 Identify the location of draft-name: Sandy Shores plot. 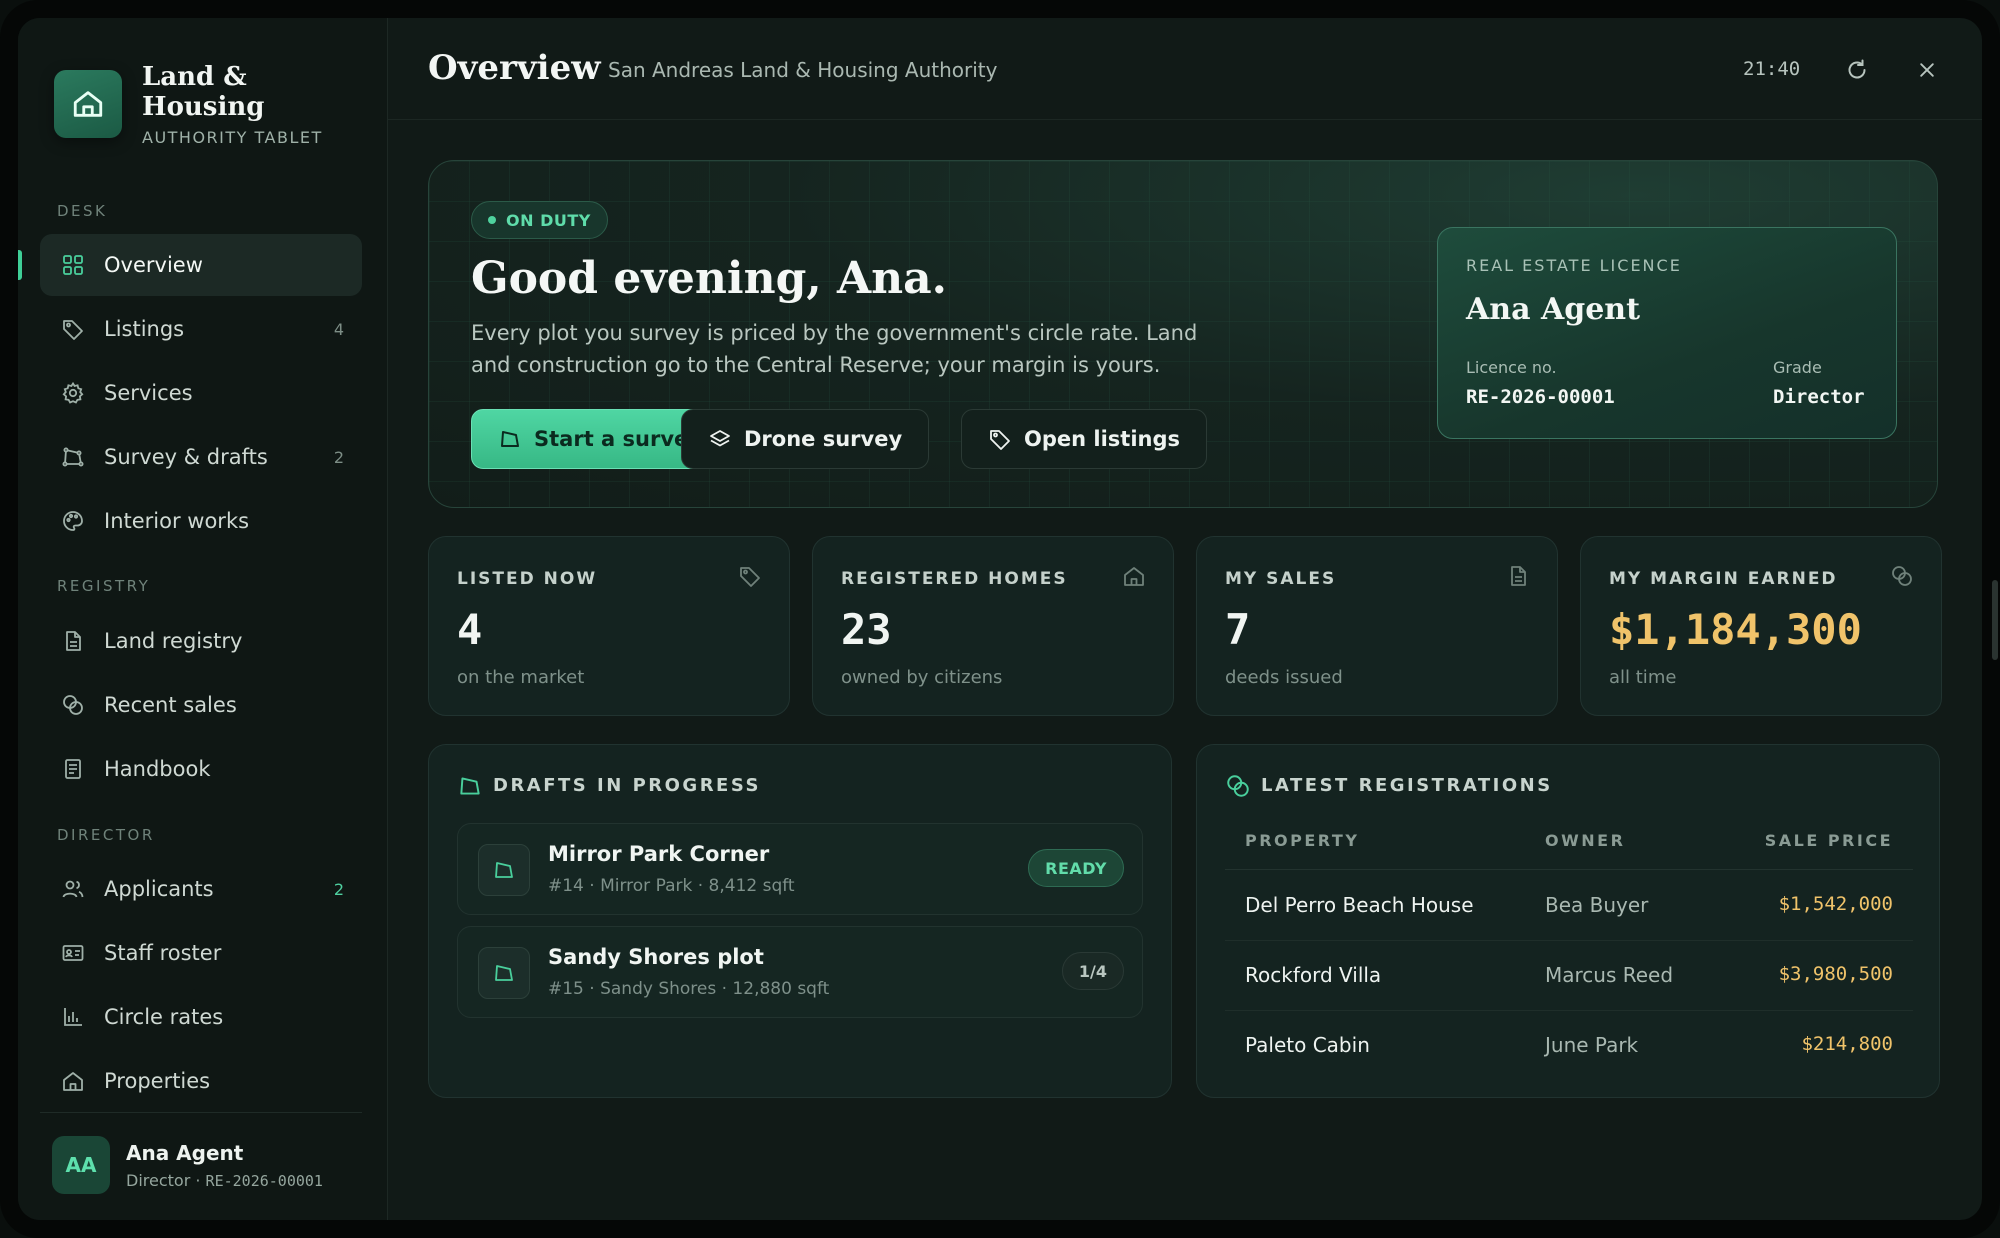
(656, 957).